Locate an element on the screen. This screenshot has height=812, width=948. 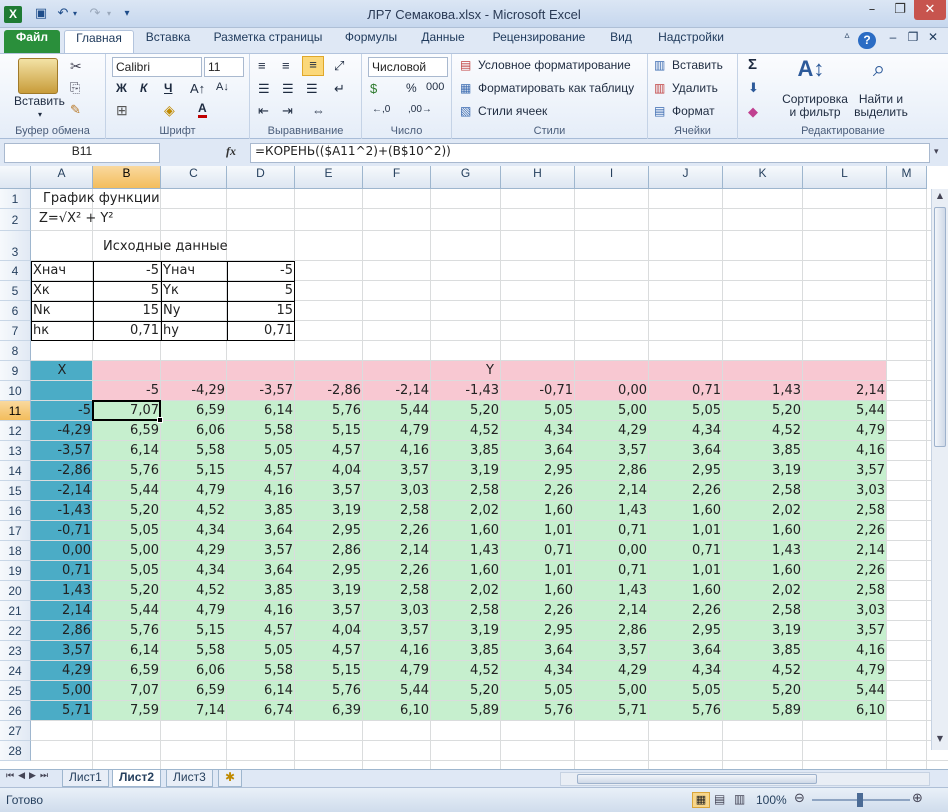
z-value-cell: 0,71 is located at coordinates (686, 551).